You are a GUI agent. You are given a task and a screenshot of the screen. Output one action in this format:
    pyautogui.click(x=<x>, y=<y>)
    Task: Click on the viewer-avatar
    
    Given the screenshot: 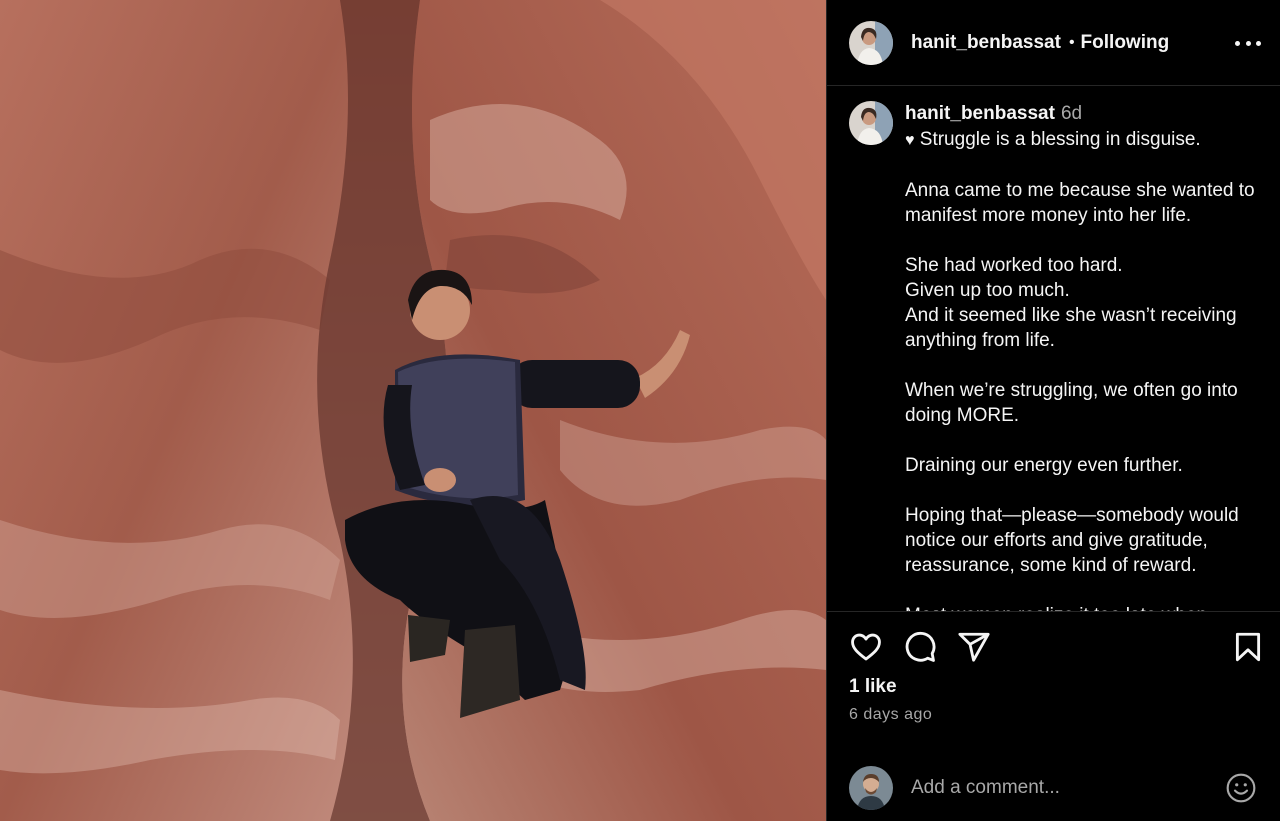 What is the action you would take?
    pyautogui.click(x=871, y=787)
    